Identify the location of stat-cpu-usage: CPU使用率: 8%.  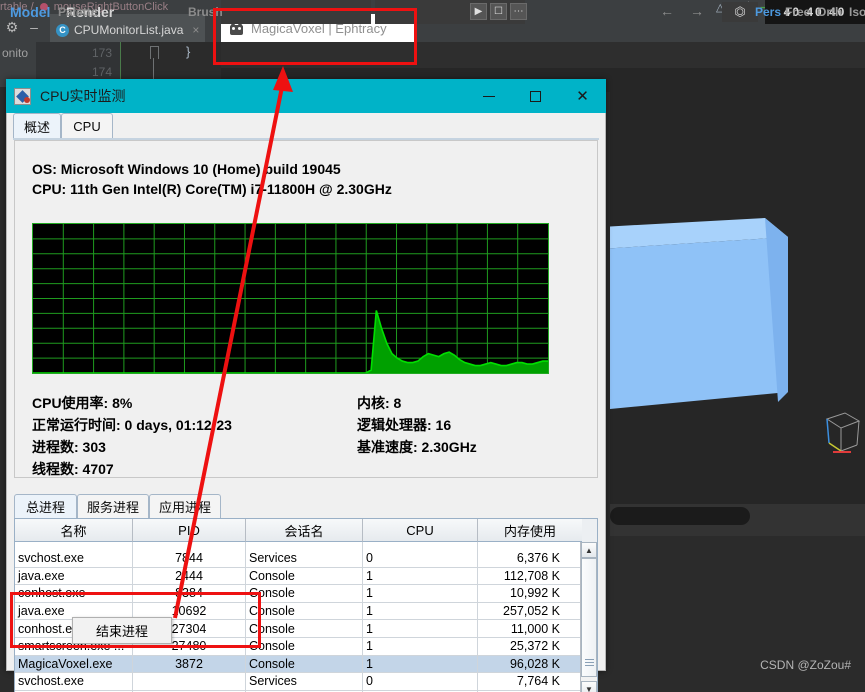
(82, 403).